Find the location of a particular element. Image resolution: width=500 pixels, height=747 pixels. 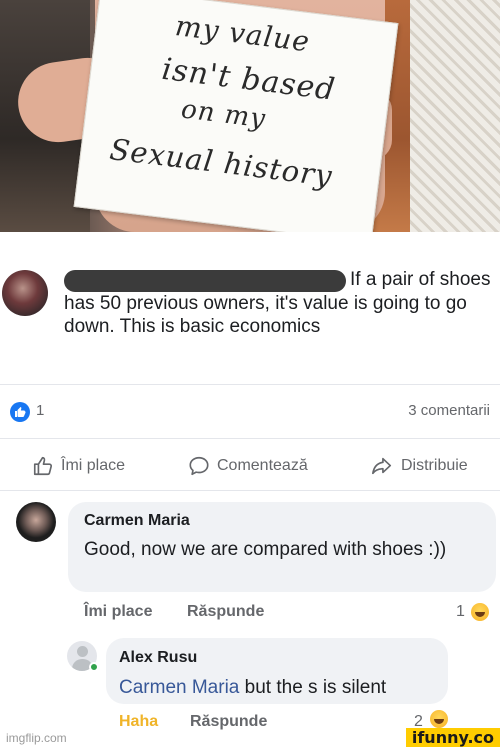

reply-body: but the s is silent is located at coordinates (313, 687).